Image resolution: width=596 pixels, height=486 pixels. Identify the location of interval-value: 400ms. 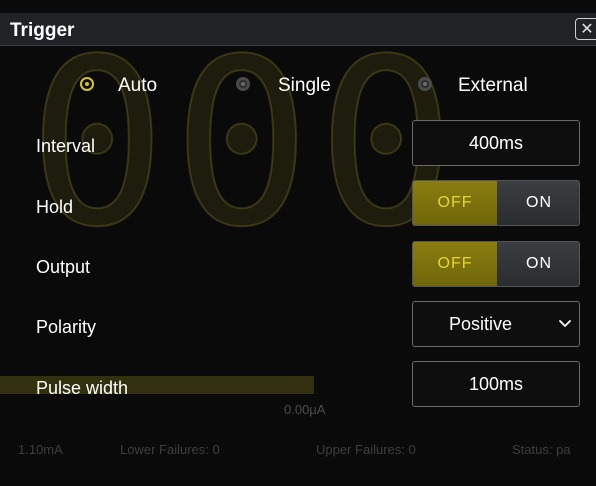
(496, 143).